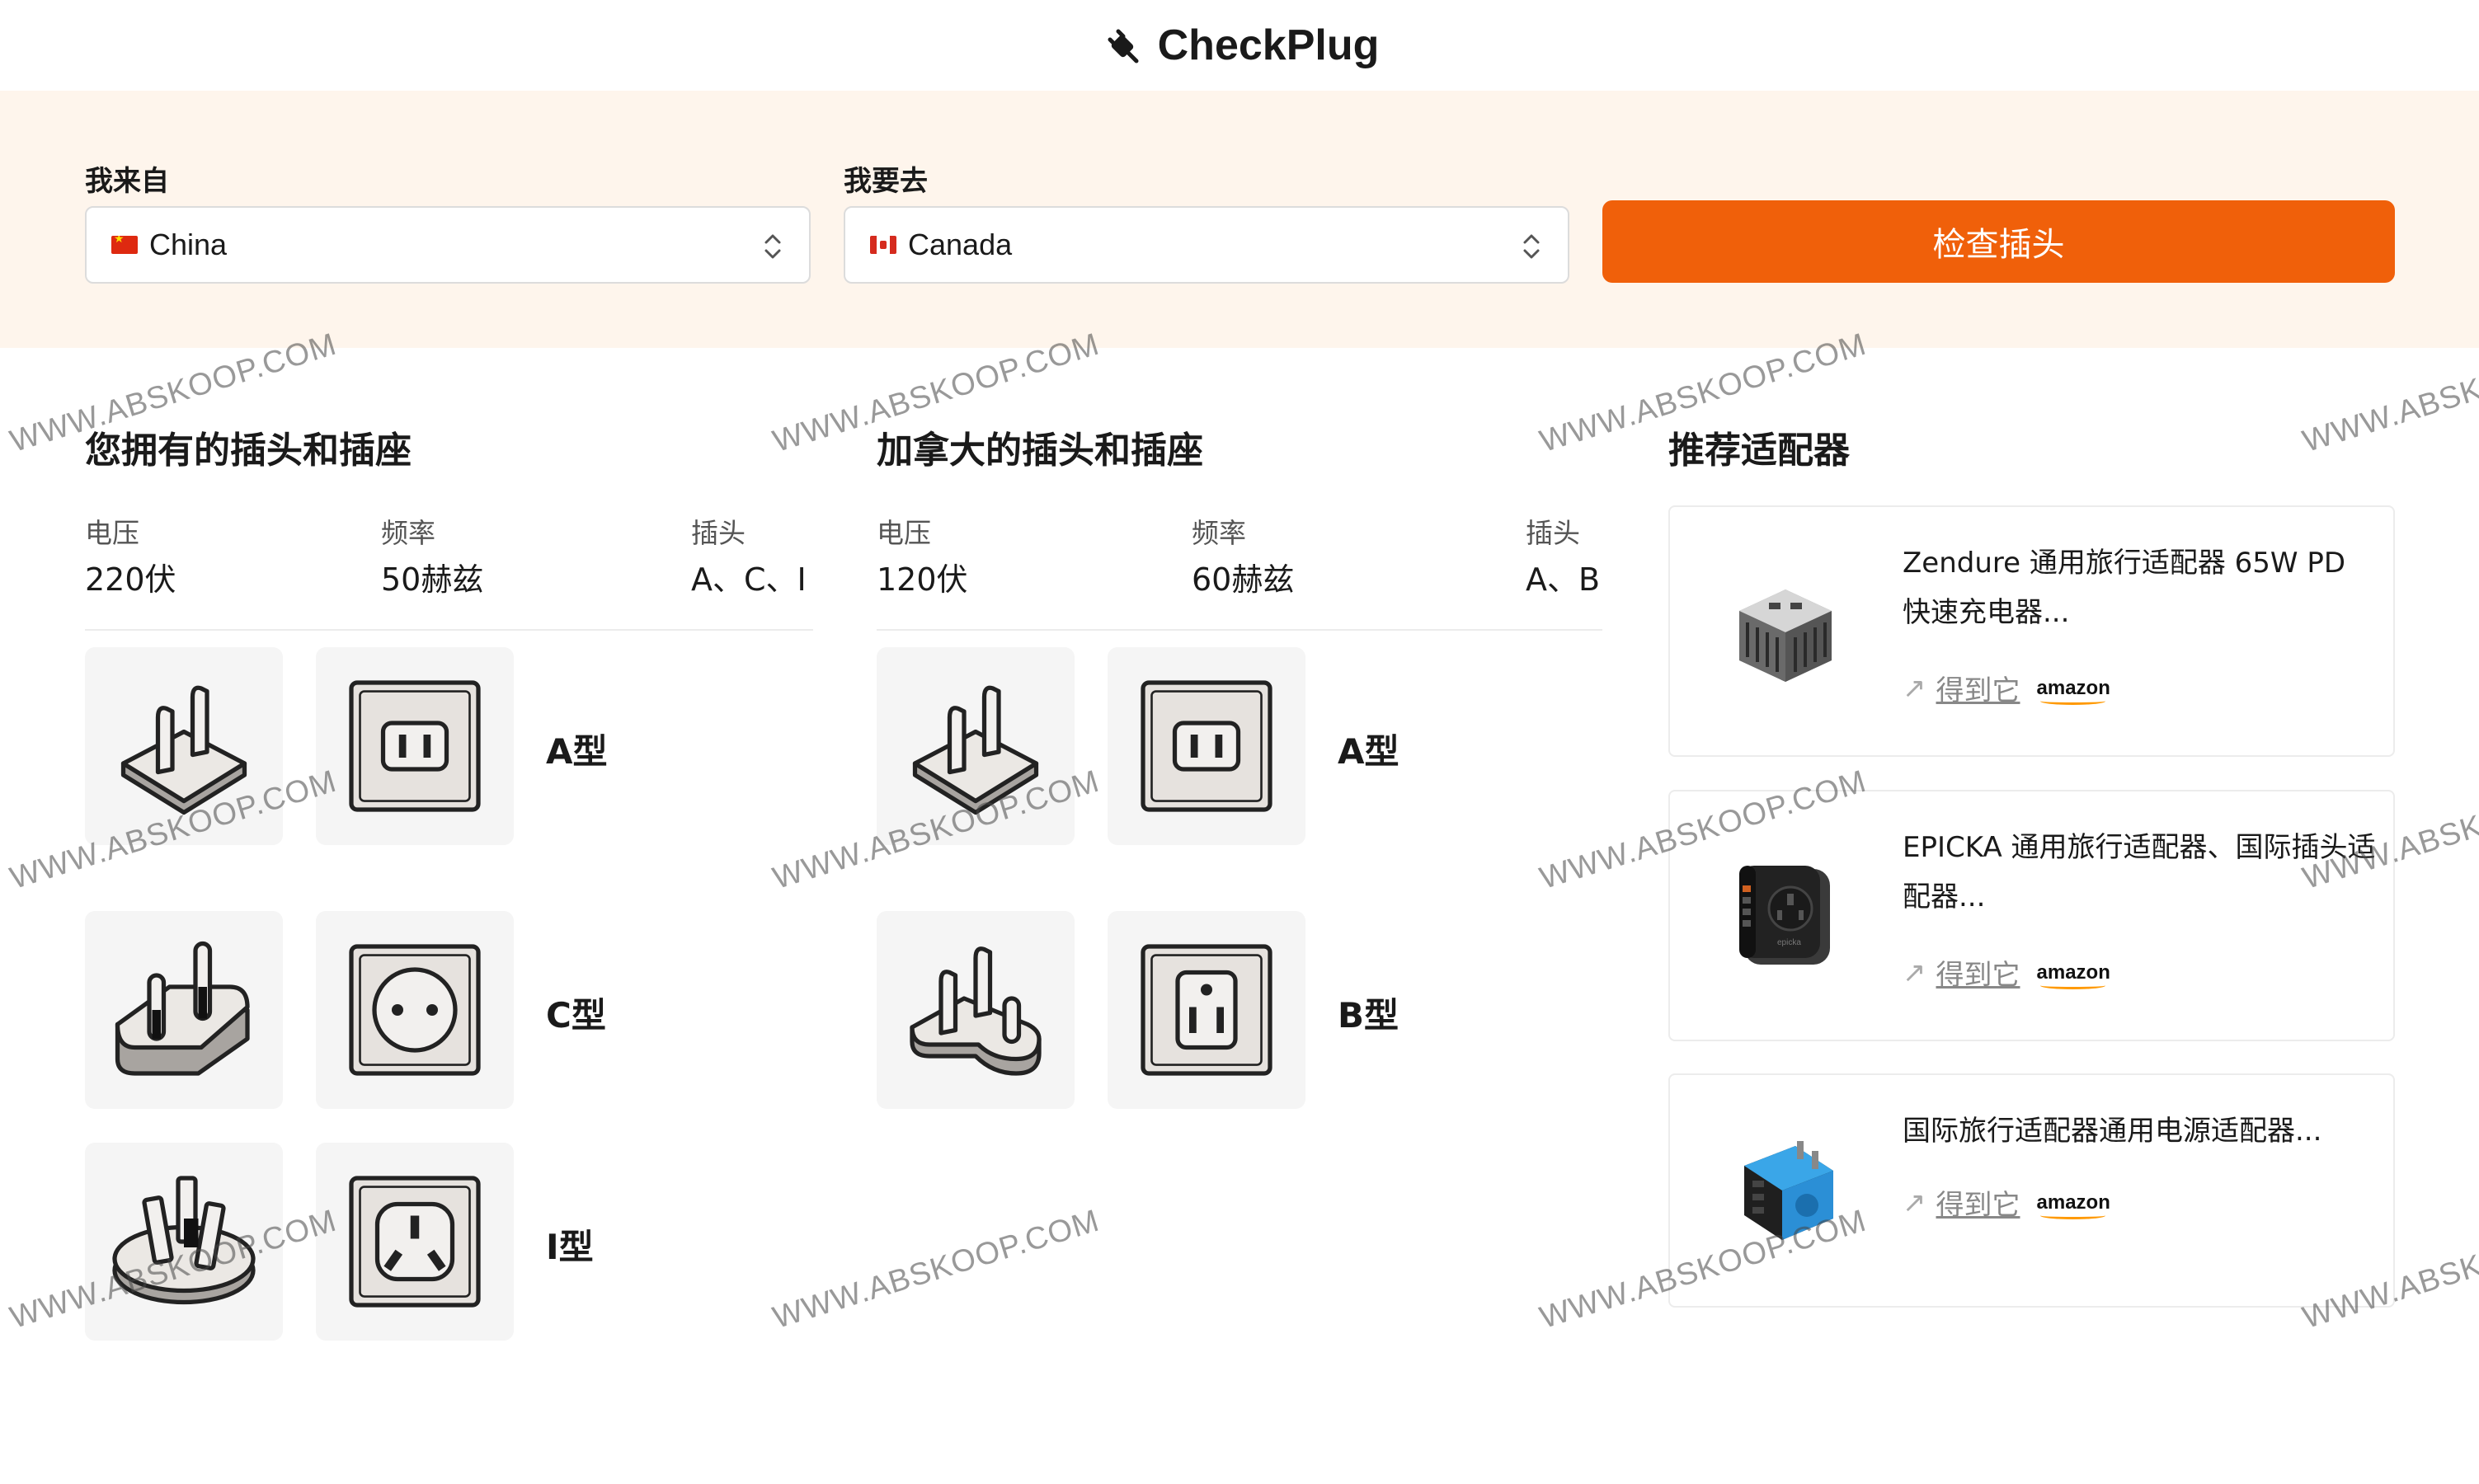  I want to click on origin-plugs-value: A、C、I, so click(749, 579).